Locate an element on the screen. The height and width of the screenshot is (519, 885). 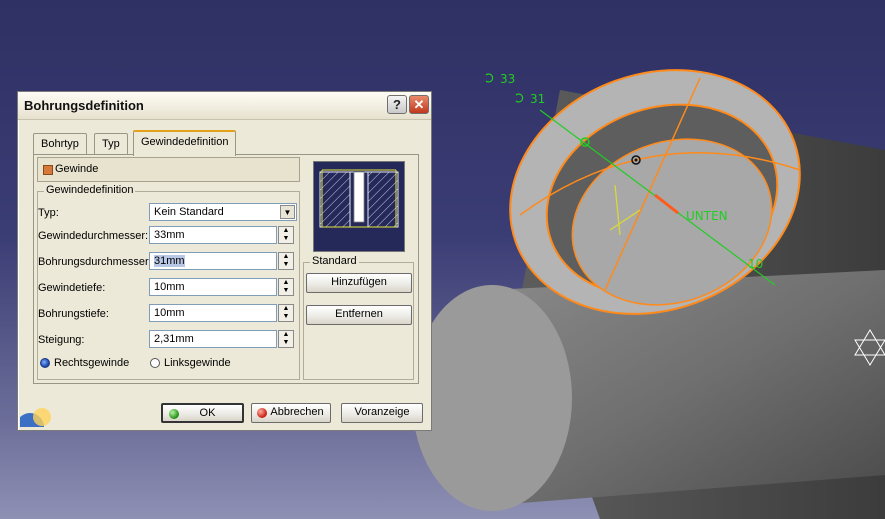
depth-label: 10 is located at coordinates (755, 264).